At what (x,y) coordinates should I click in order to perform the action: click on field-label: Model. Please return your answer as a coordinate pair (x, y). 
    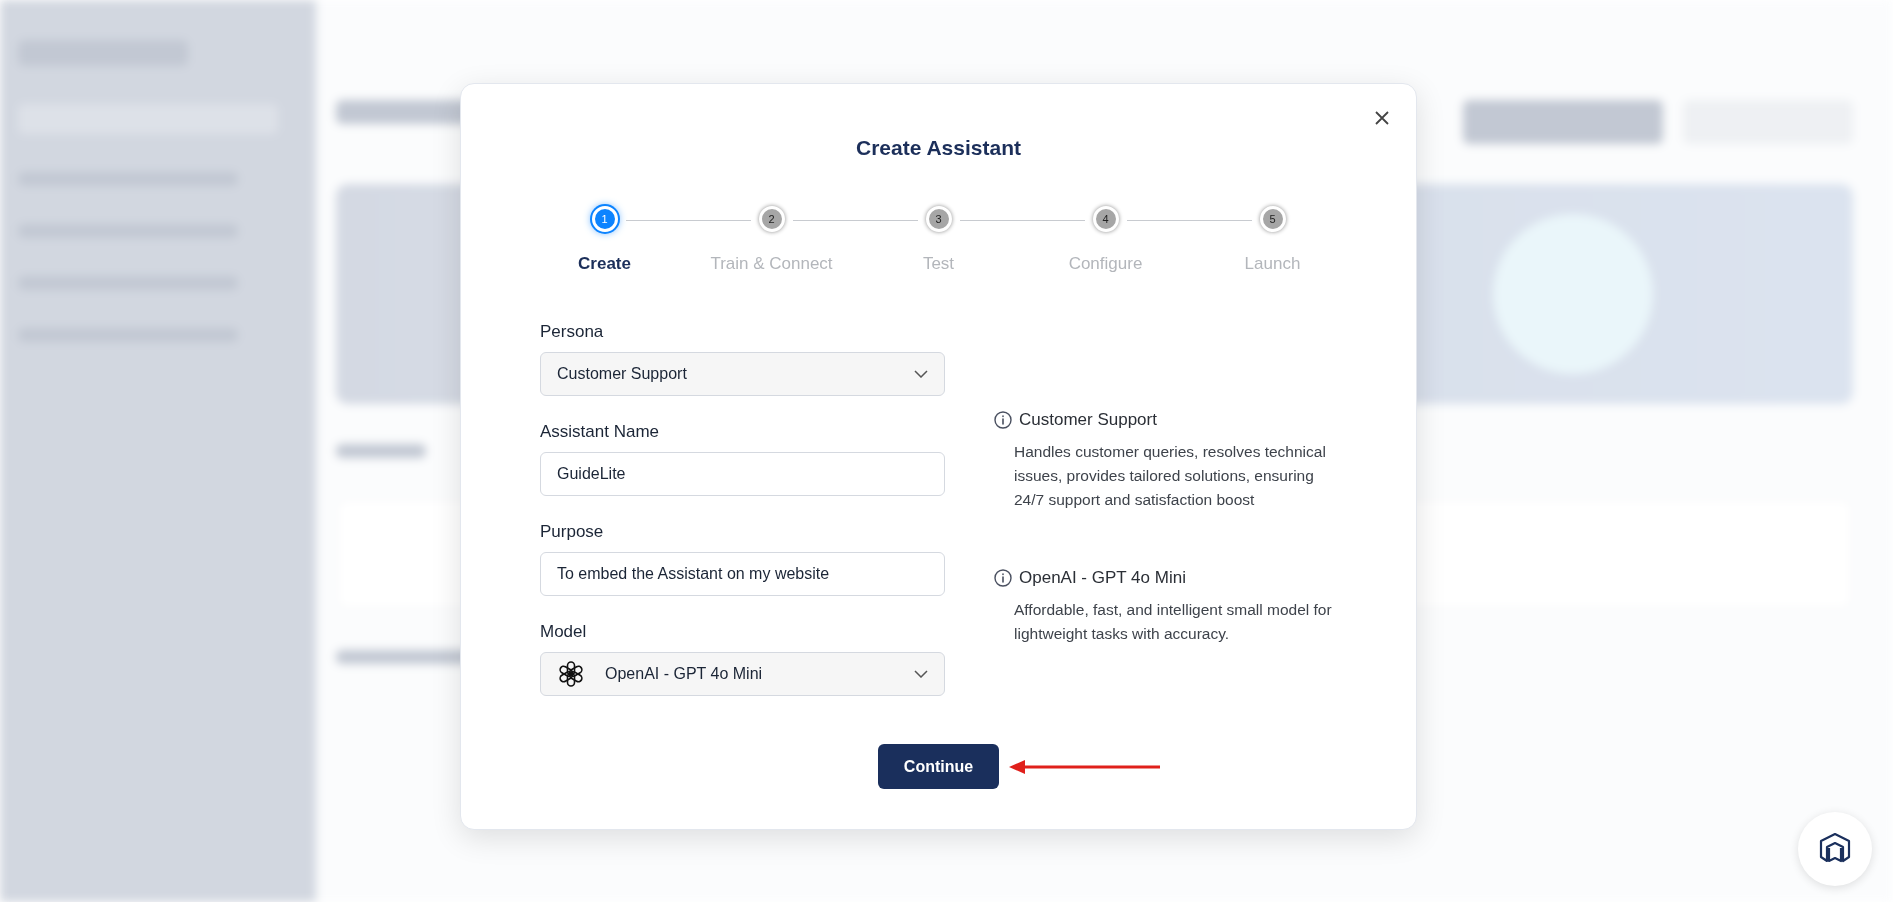
    Looking at the image, I should click on (564, 632).